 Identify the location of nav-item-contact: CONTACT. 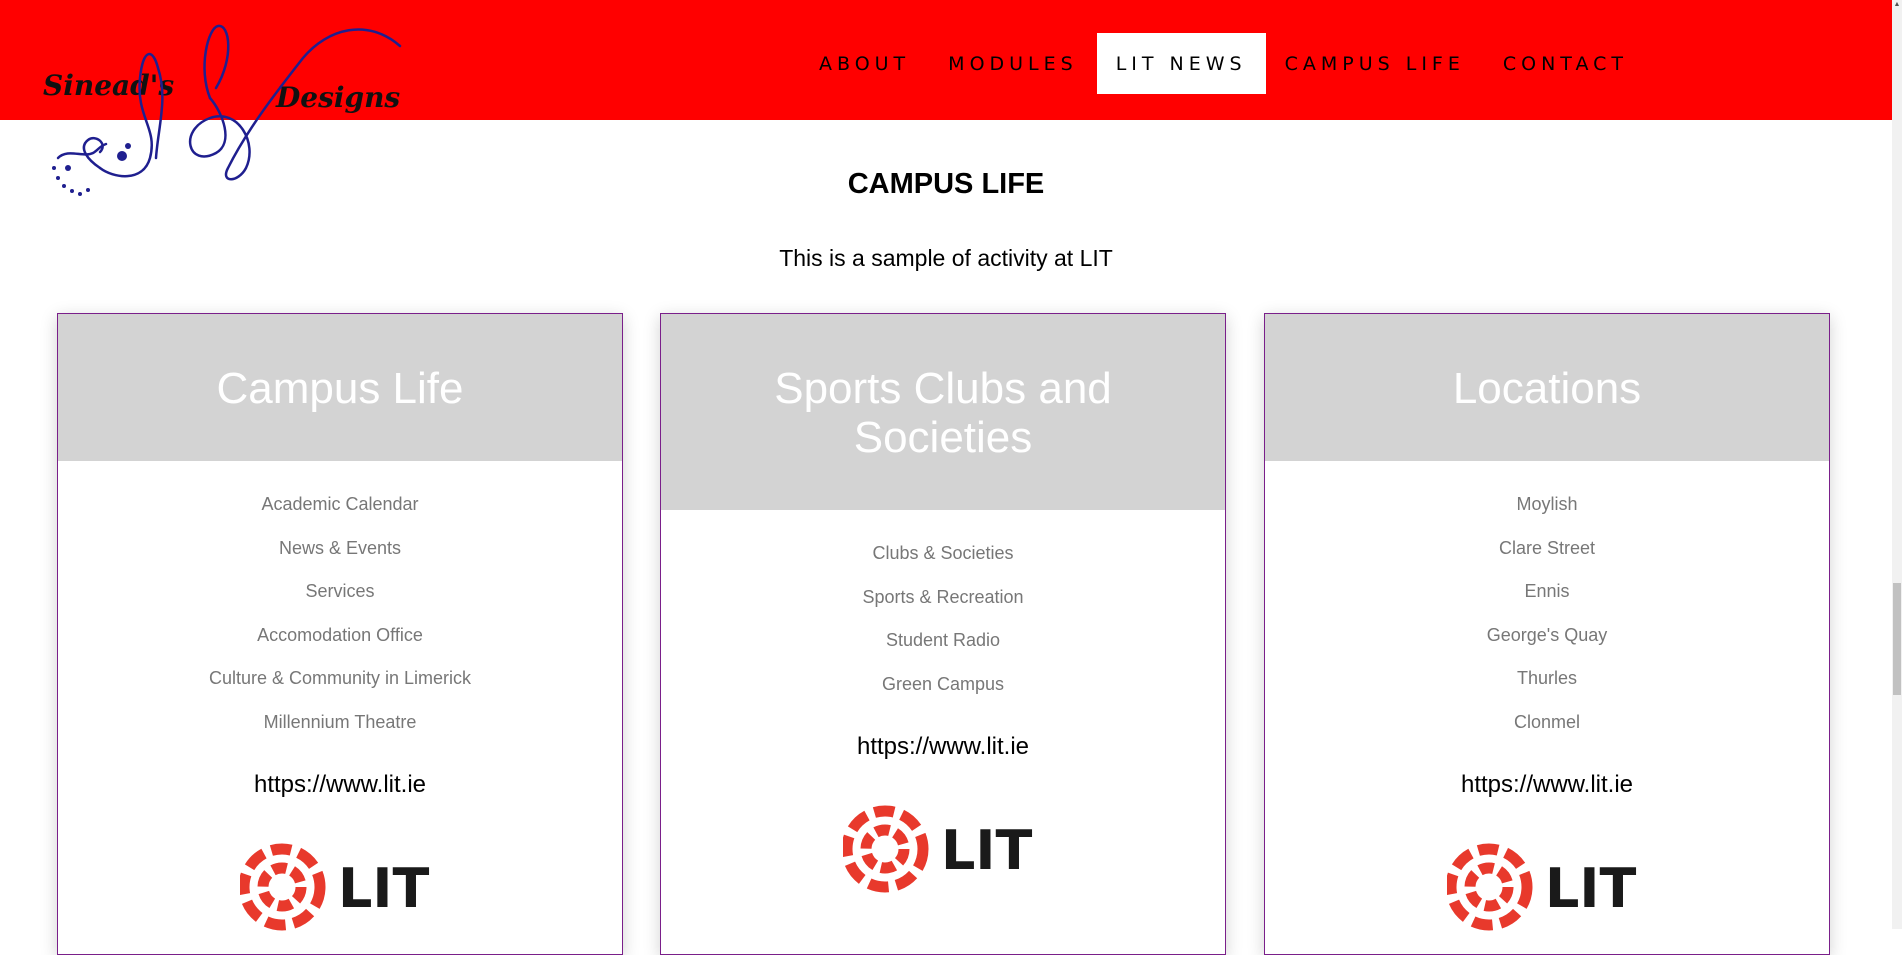
(1565, 63).